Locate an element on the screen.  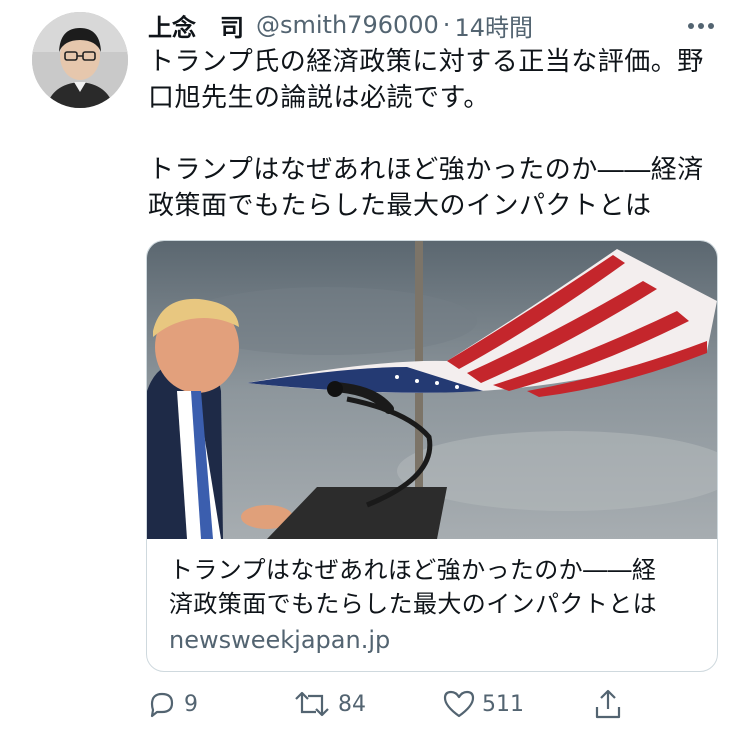
card-domain: newsweekjapan.jp is located at coordinates (280, 640).